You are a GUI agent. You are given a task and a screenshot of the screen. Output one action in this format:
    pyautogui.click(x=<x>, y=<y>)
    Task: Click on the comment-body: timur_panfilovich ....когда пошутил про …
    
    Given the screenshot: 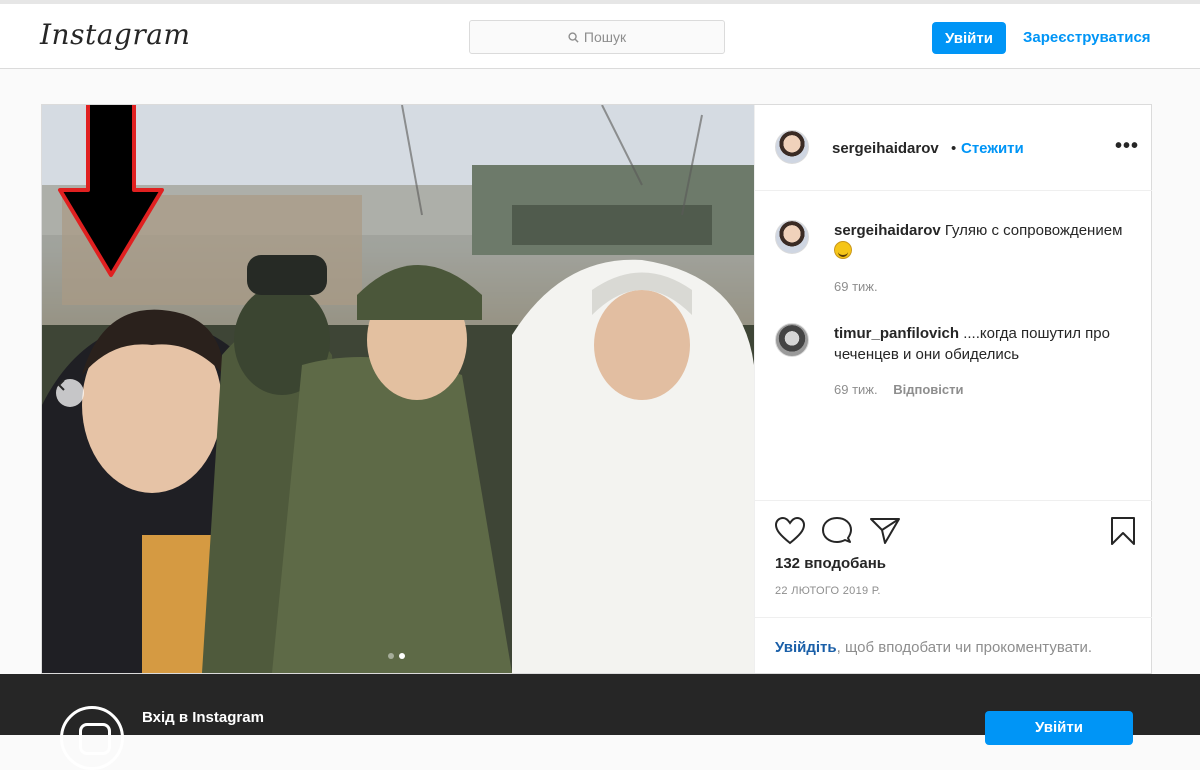 What is the action you would take?
    pyautogui.click(x=984, y=344)
    